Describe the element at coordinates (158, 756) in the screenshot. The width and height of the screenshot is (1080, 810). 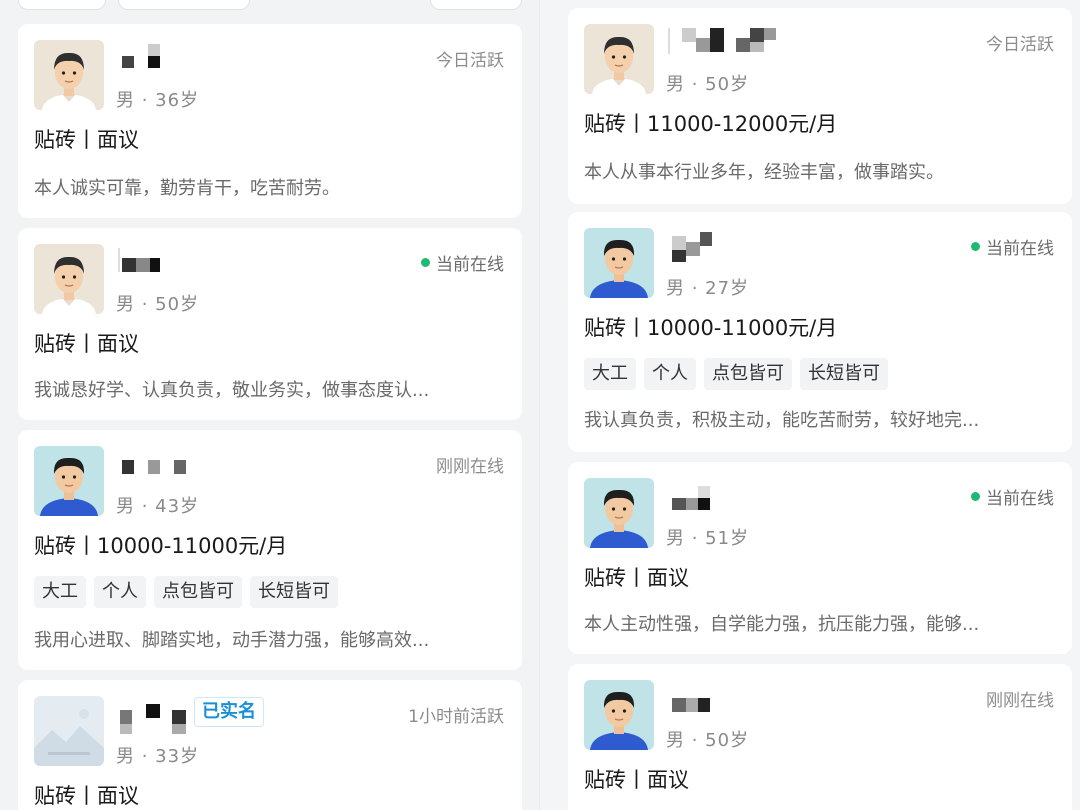
I see `gender-age: 男 · 33岁` at that location.